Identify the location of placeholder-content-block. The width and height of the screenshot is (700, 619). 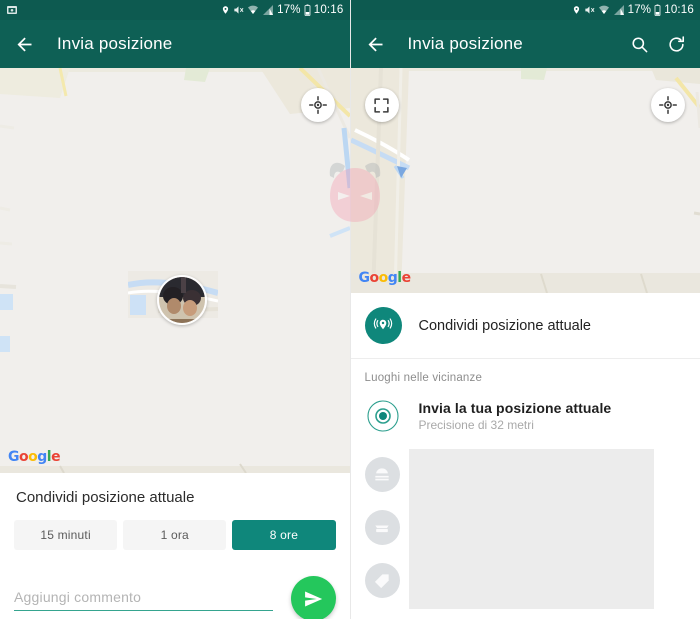
(531, 529).